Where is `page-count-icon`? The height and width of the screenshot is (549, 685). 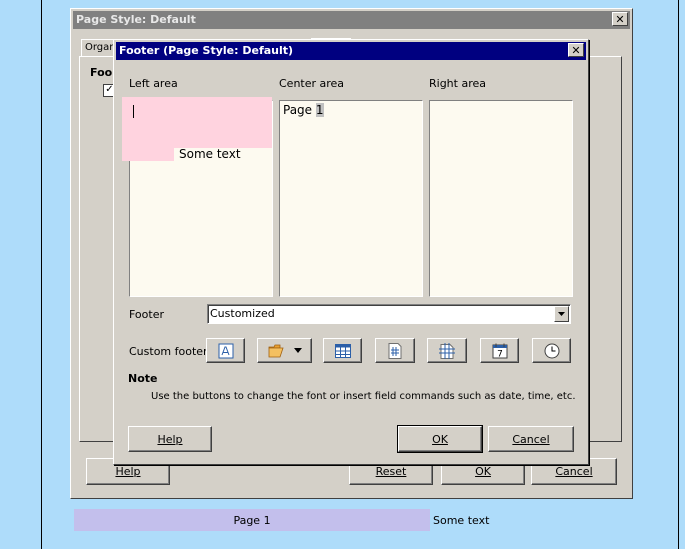 page-count-icon is located at coordinates (447, 350).